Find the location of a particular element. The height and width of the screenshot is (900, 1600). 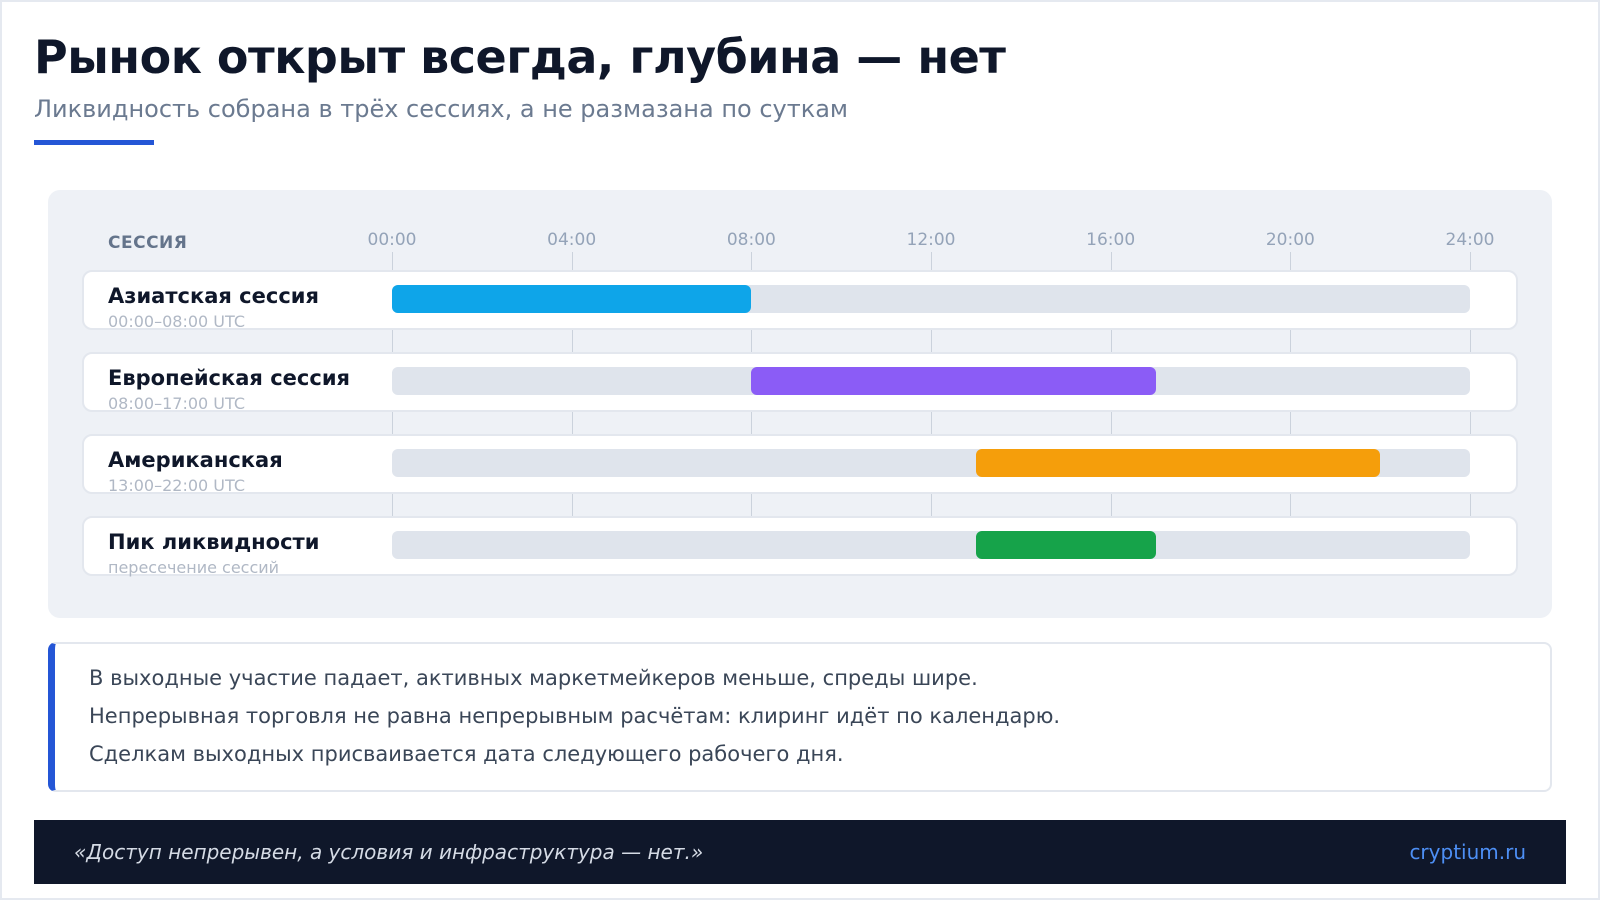

hour-tick-label: 00:00 is located at coordinates (392, 240).